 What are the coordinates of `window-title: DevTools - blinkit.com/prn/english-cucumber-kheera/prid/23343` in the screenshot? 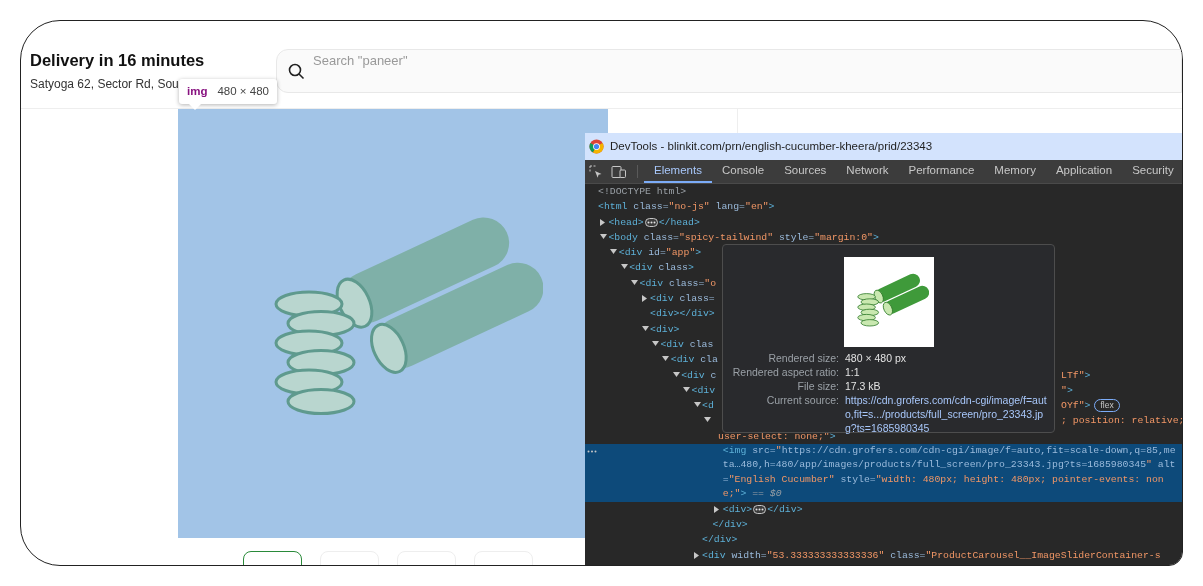 It's located at (771, 146).